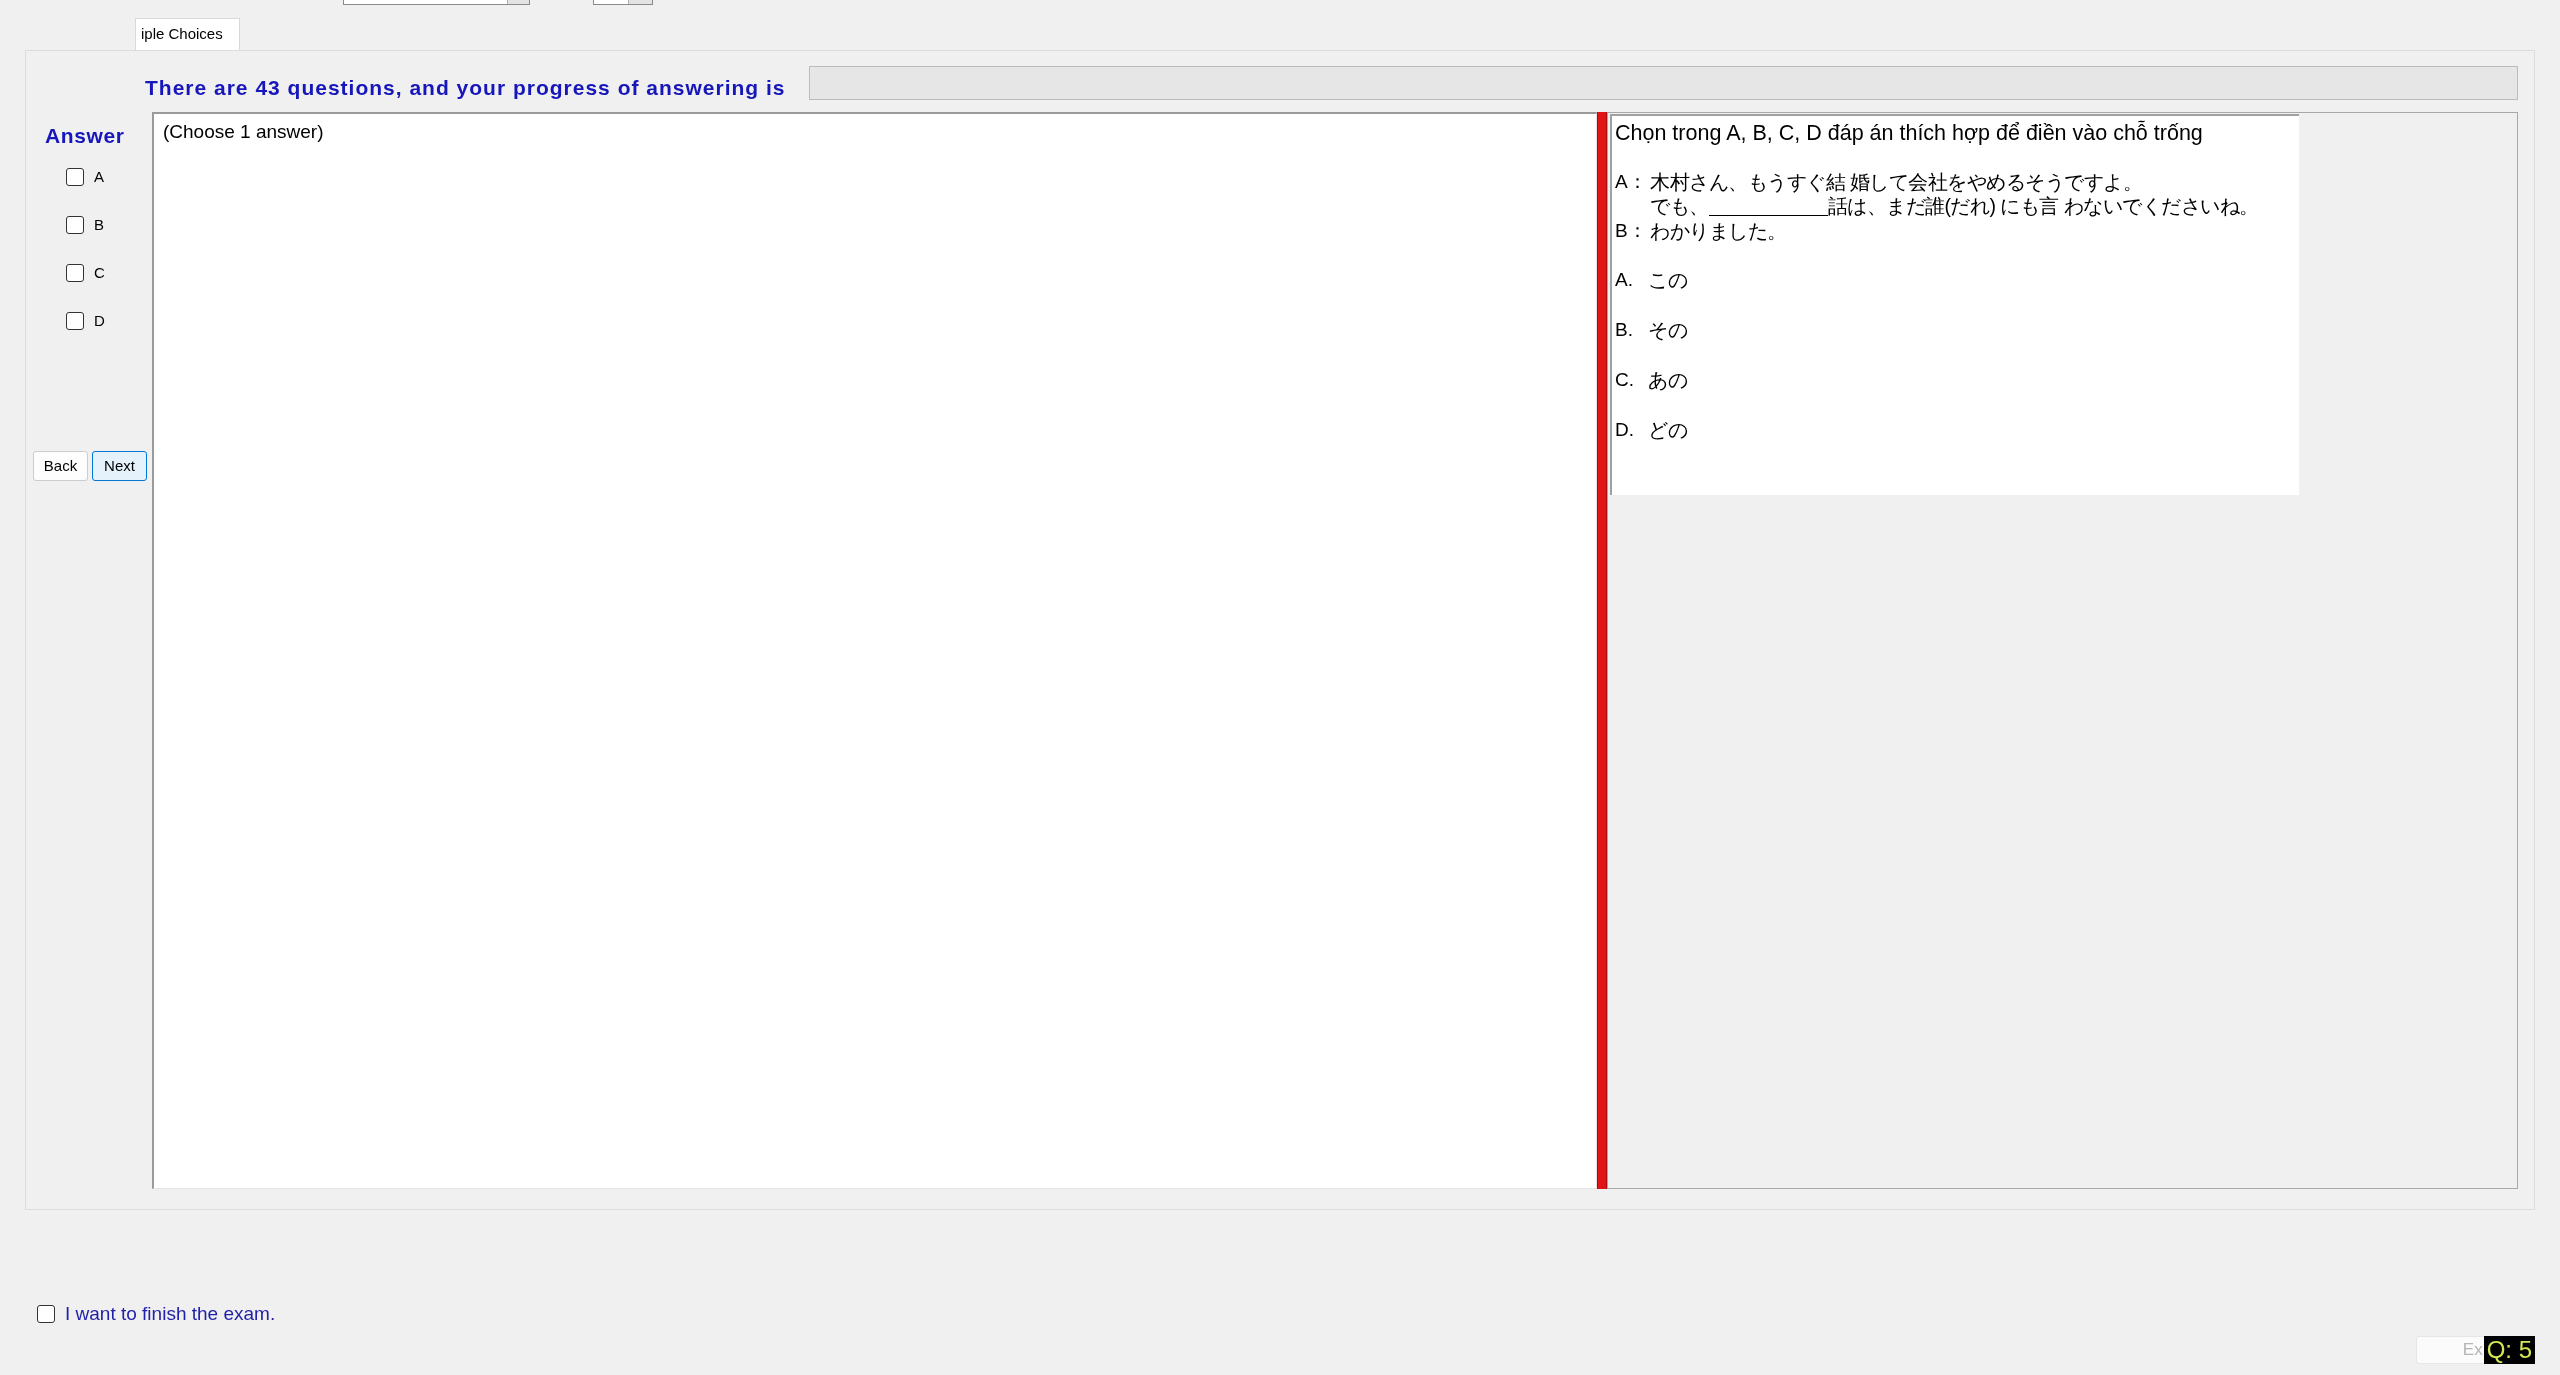 The image size is (2560, 1375). What do you see at coordinates (1631, 230) in the screenshot?
I see `speaker-label: B：` at bounding box center [1631, 230].